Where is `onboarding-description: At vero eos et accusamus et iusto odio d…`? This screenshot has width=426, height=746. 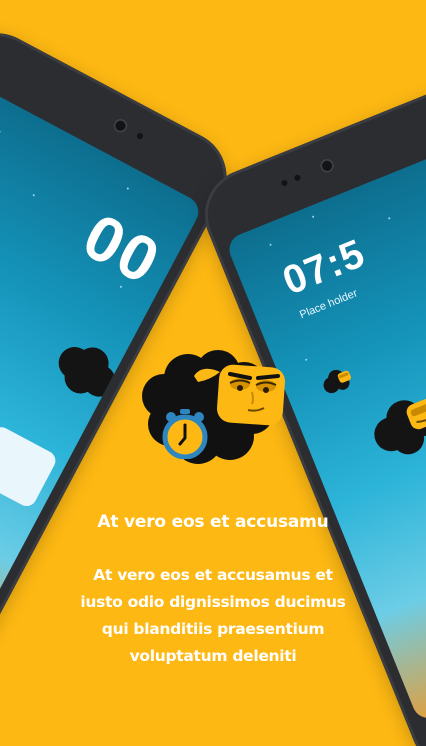
onboarding-description: At vero eos et accusamus et iusto odio d… is located at coordinates (213, 615).